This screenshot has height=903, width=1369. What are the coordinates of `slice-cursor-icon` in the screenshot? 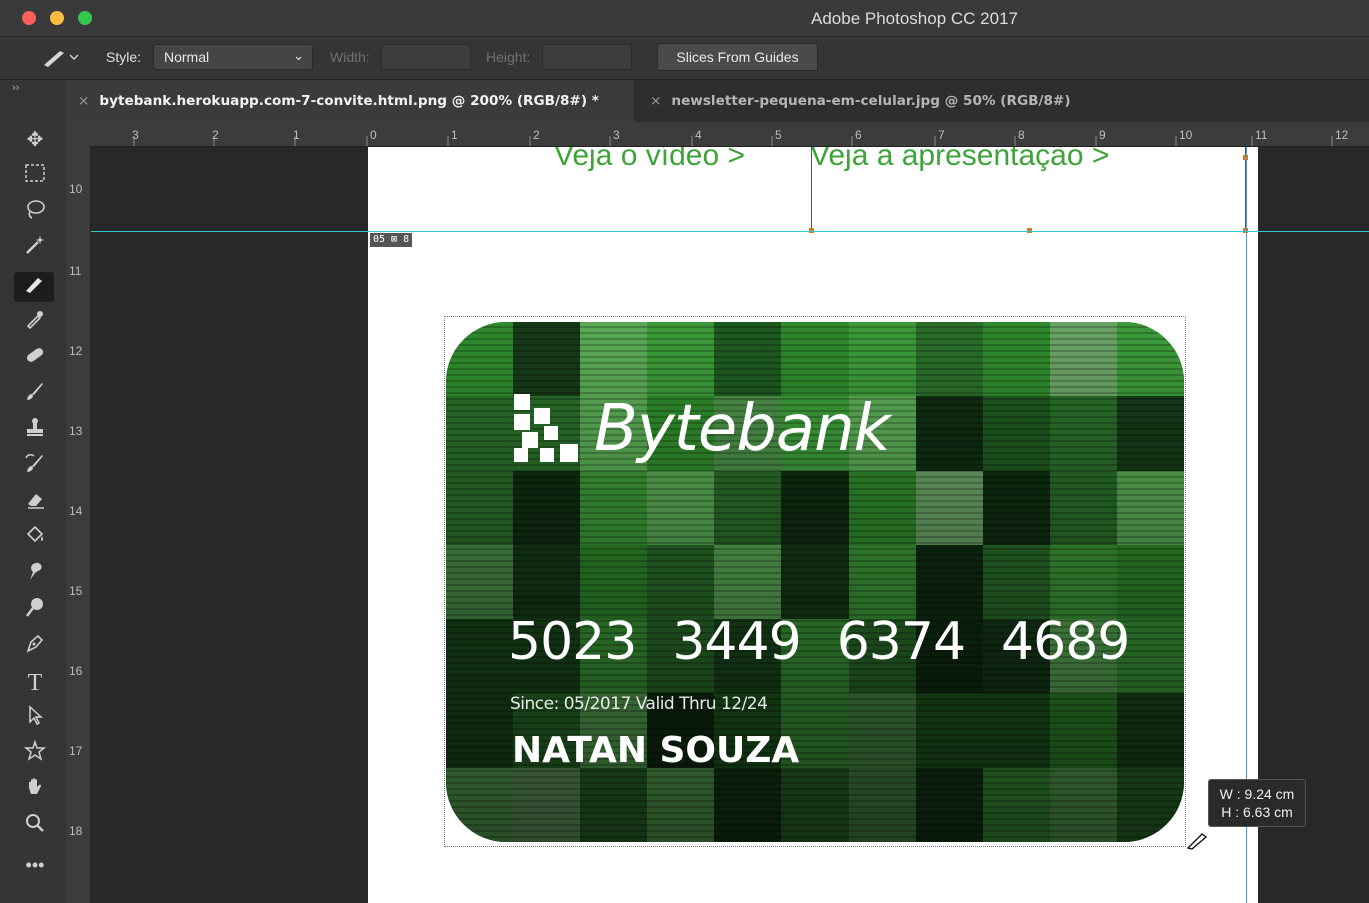 It's located at (1199, 842).